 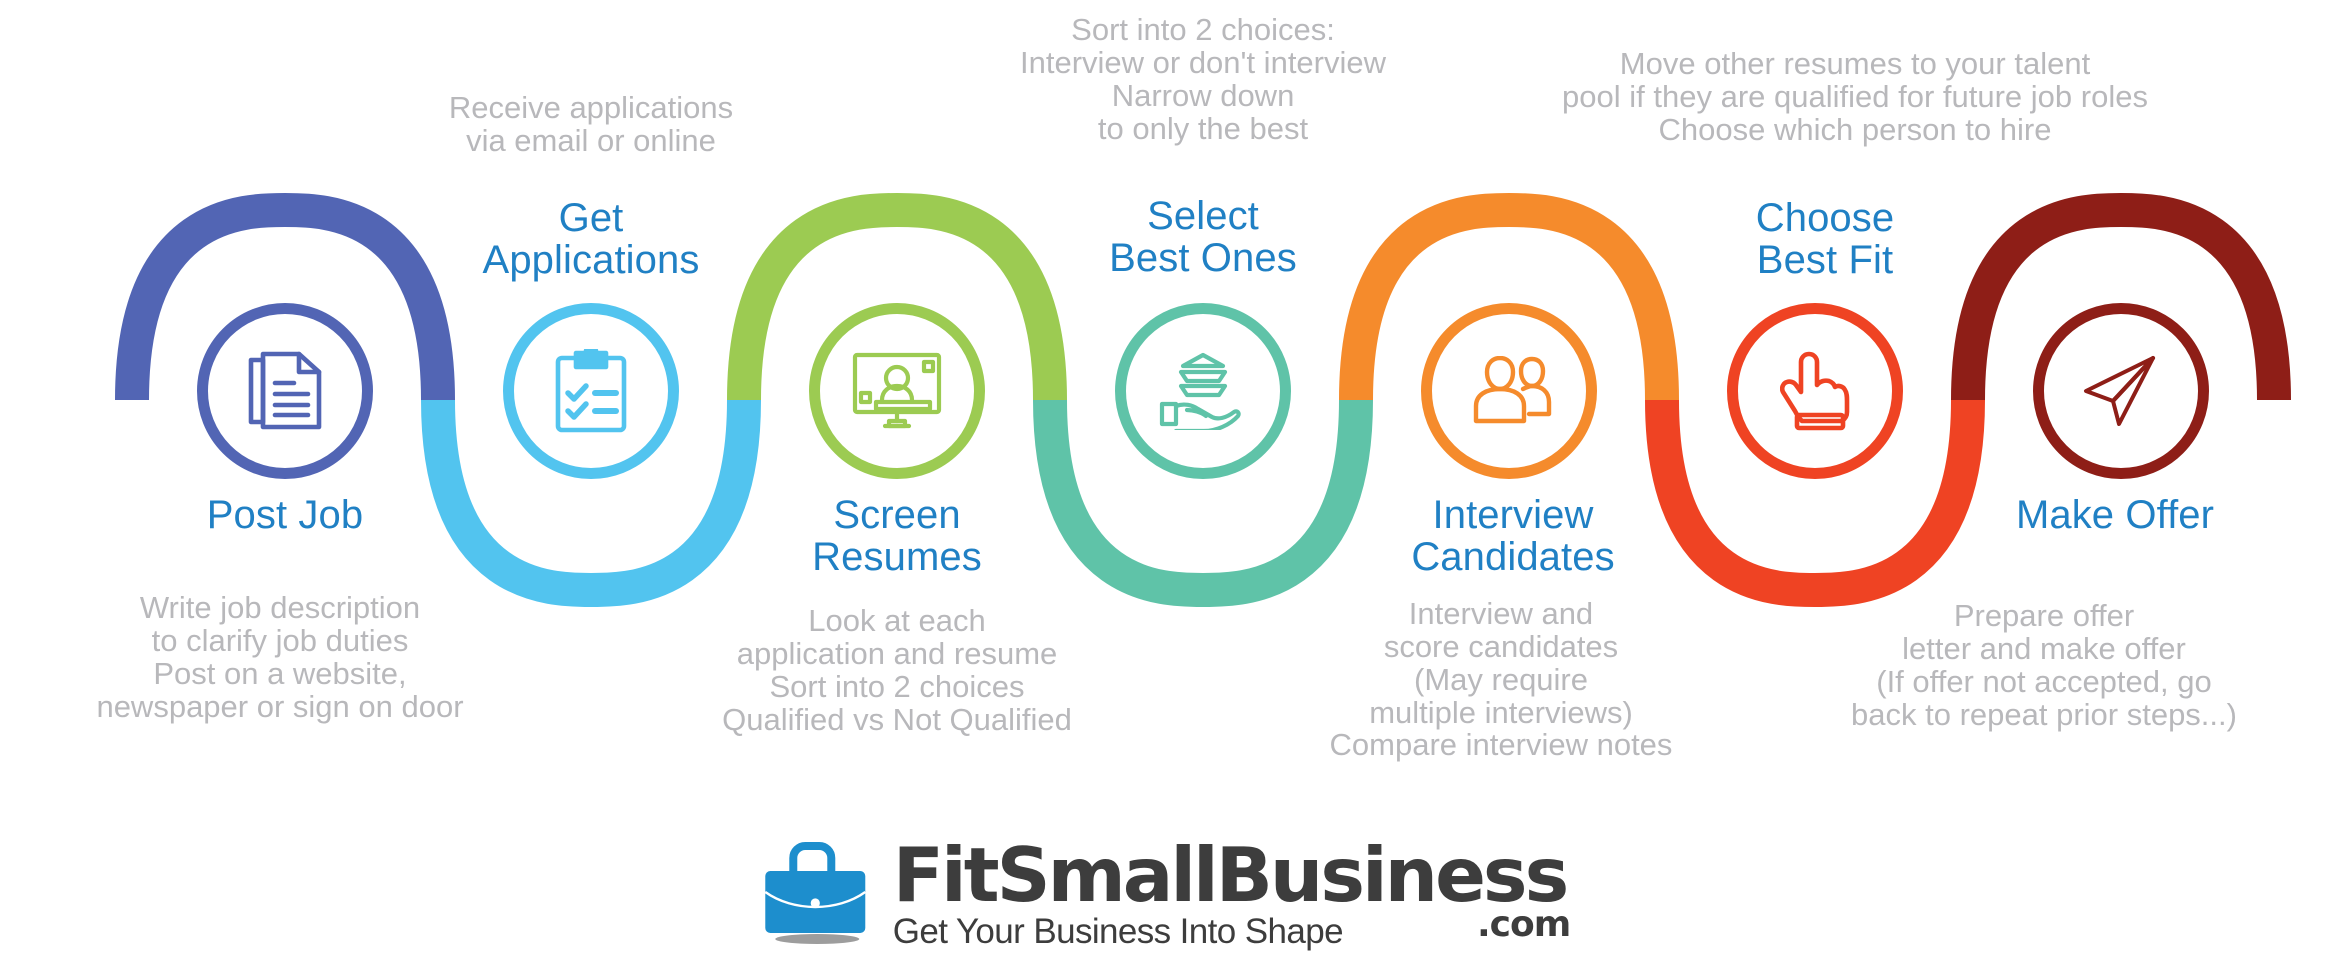 I want to click on pointing-hand-icon, so click(x=1815, y=391).